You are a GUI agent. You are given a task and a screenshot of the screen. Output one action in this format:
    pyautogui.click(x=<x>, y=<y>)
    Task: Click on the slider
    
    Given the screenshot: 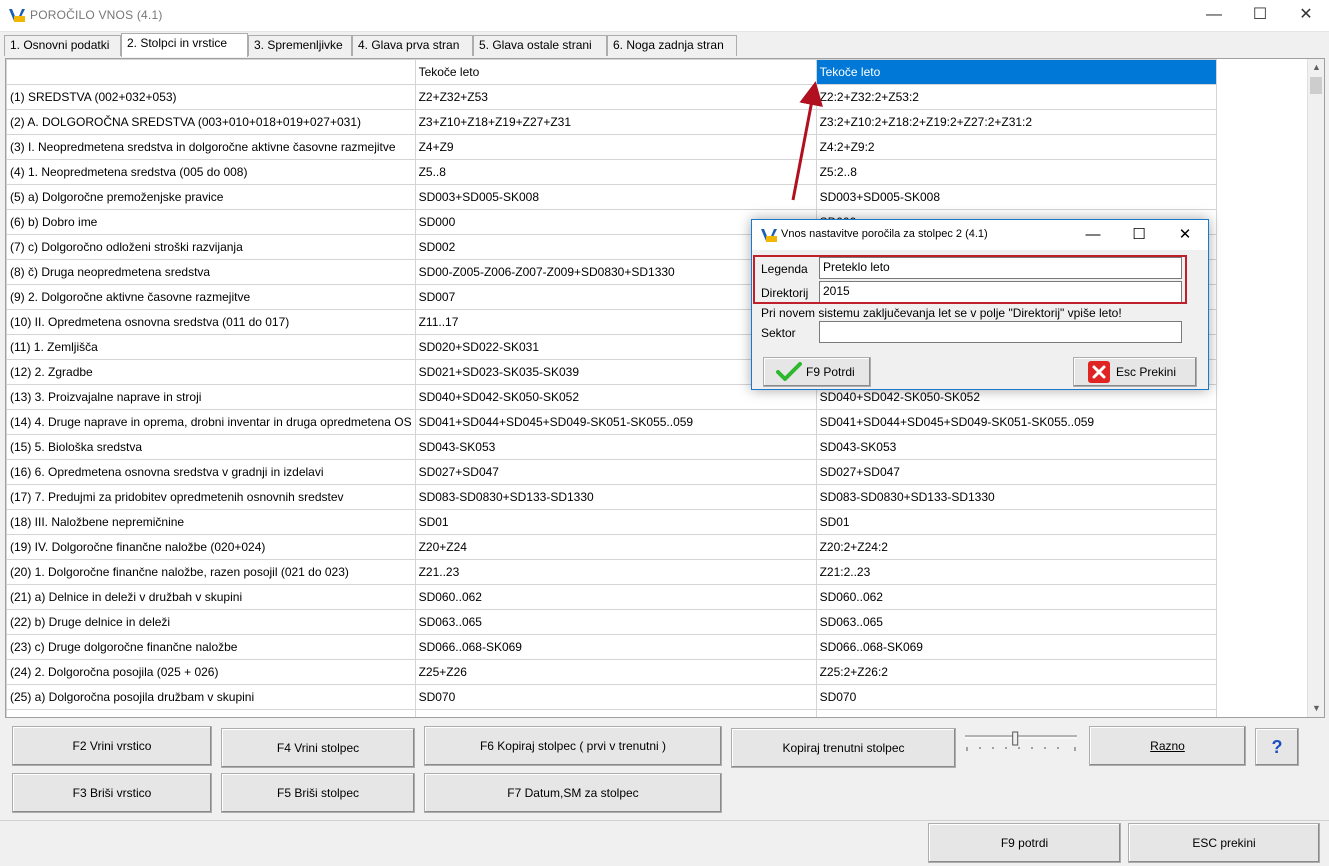 What is the action you would take?
    pyautogui.click(x=1021, y=743)
    